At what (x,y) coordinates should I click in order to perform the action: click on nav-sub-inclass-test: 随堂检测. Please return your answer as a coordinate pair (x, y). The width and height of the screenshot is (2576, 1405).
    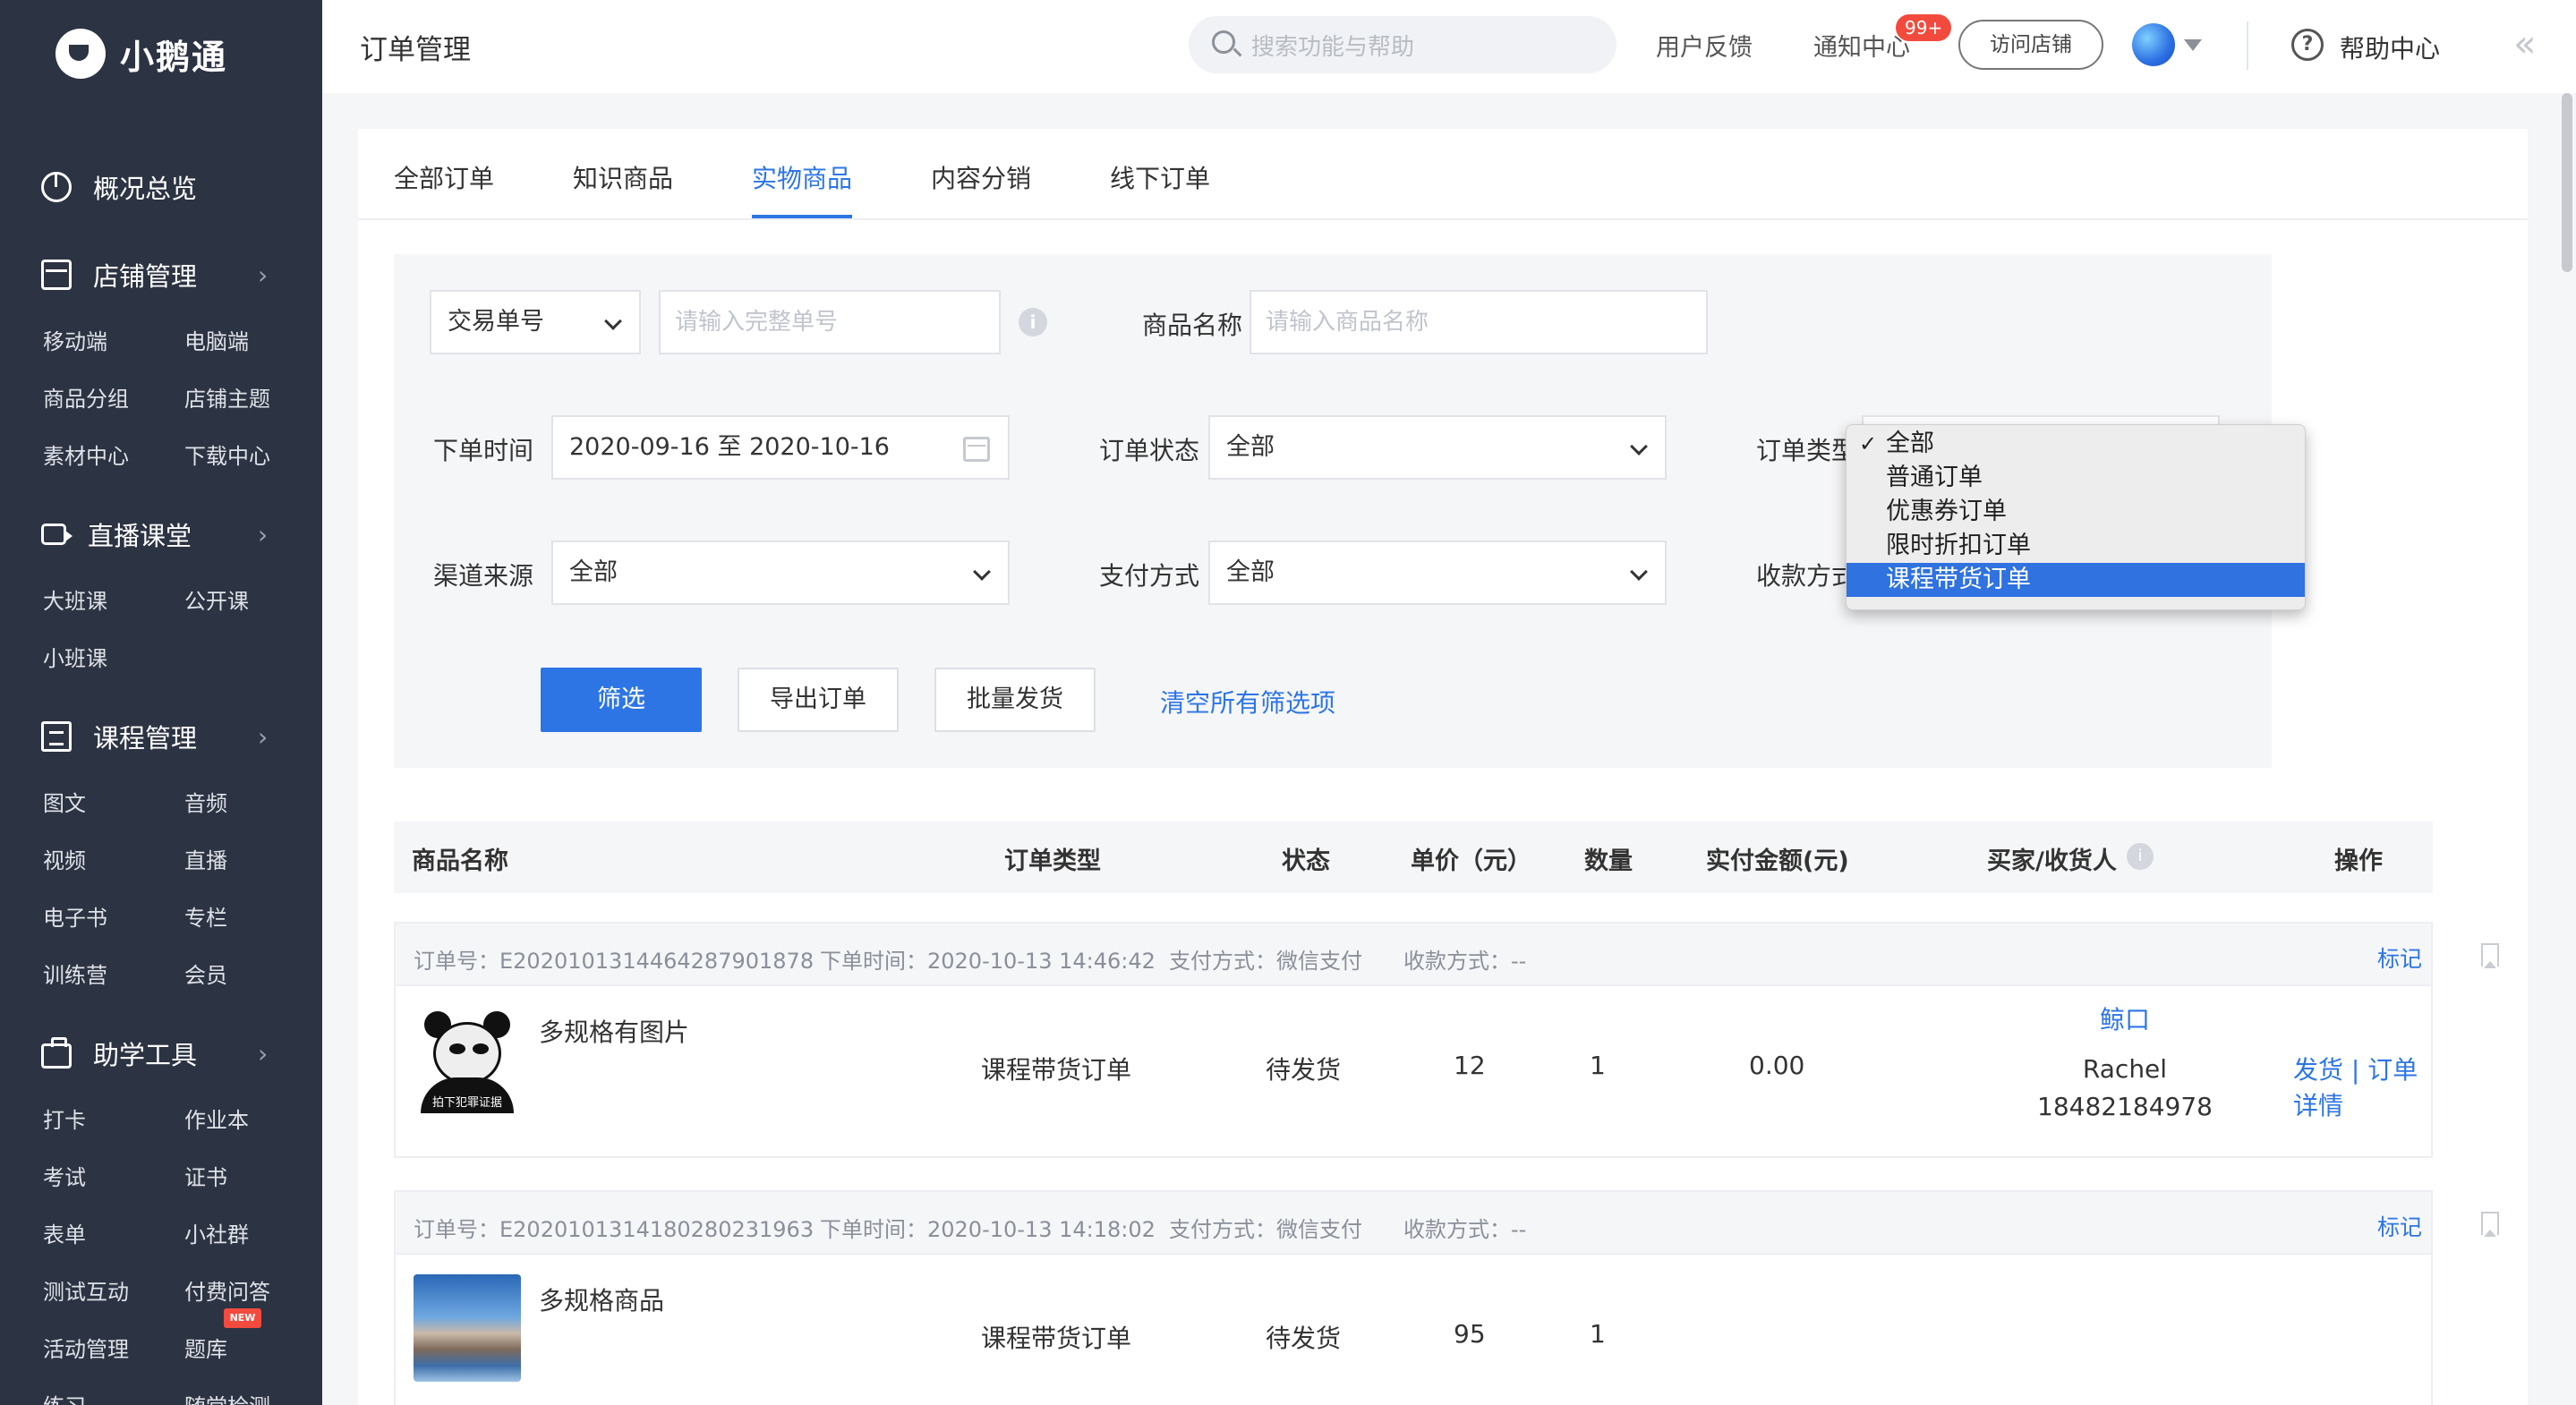
    Looking at the image, I should click on (227, 1397).